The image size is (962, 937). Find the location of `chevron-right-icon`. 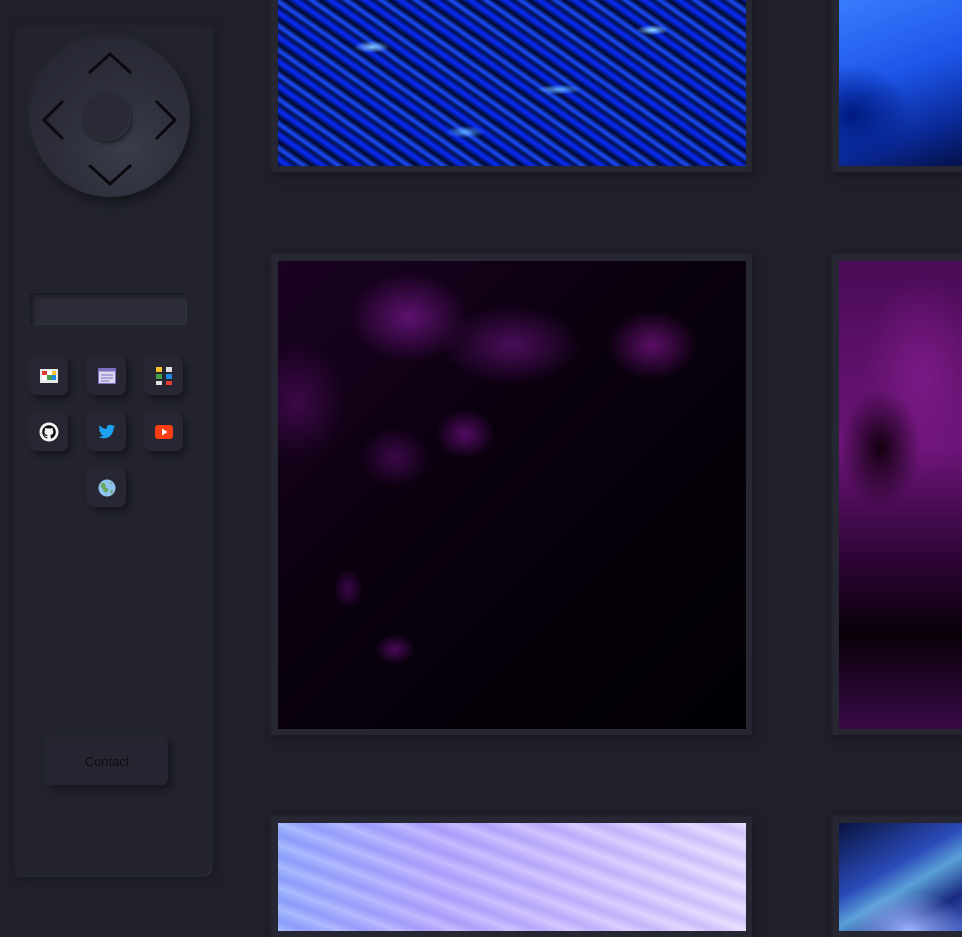

chevron-right-icon is located at coordinates (166, 120).